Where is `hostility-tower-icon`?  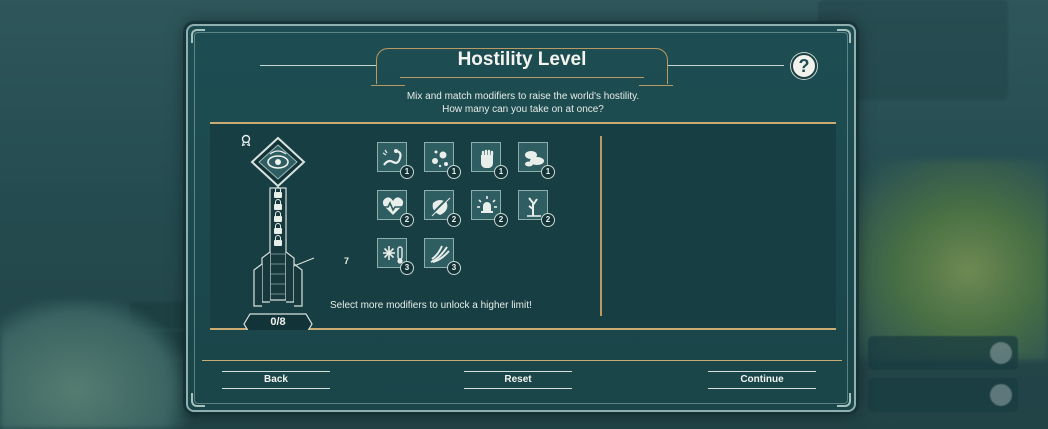
hostility-tower-icon is located at coordinates (279, 233).